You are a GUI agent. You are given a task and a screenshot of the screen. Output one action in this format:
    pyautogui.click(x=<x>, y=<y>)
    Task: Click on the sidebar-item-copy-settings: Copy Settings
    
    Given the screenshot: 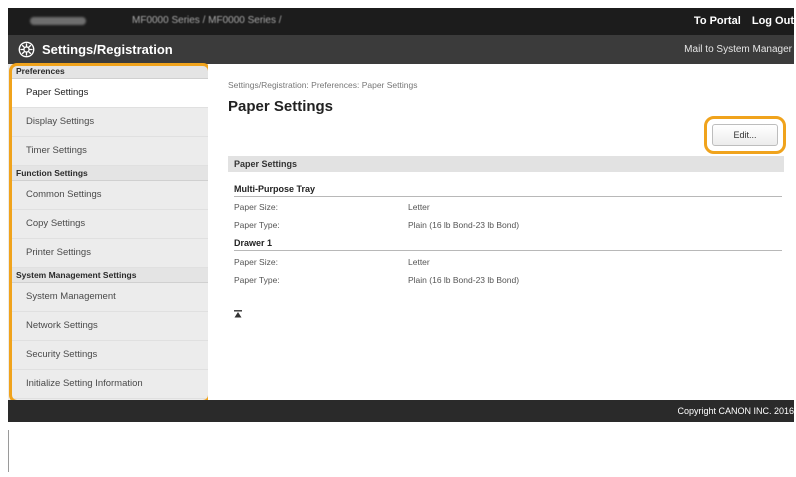 What is the action you would take?
    pyautogui.click(x=109, y=224)
    